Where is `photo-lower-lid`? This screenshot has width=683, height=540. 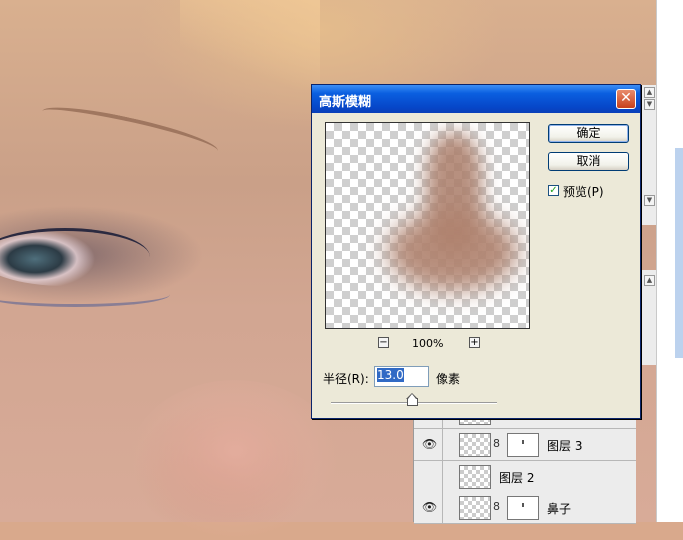
photo-lower-lid is located at coordinates (85, 294).